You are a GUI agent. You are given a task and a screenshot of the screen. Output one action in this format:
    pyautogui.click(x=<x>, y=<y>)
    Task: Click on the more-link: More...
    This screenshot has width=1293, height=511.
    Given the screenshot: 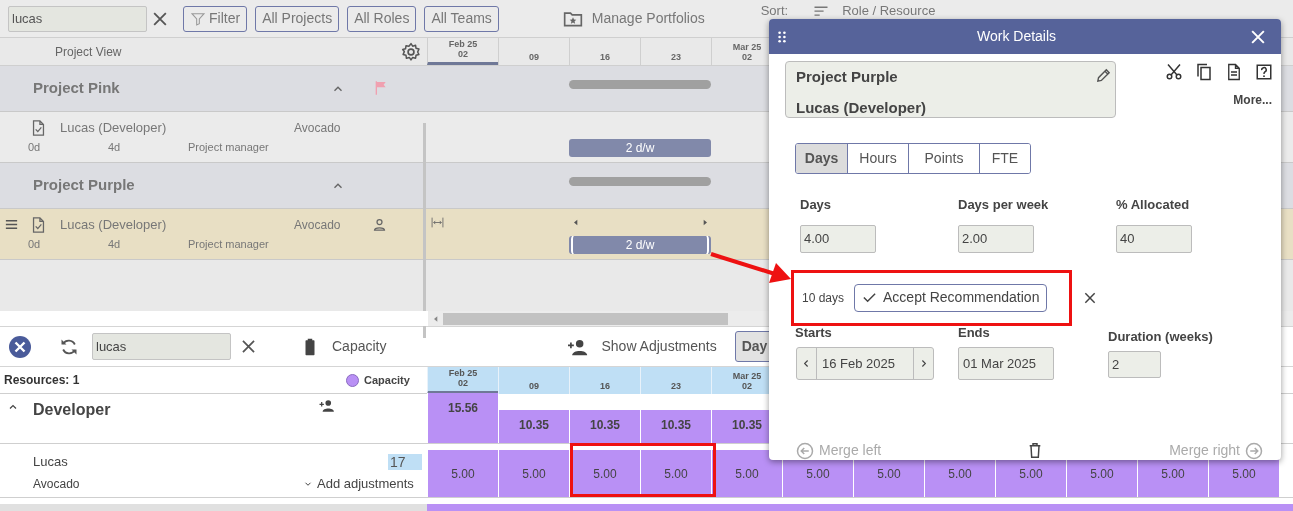 What is the action you would take?
    pyautogui.click(x=1252, y=100)
    